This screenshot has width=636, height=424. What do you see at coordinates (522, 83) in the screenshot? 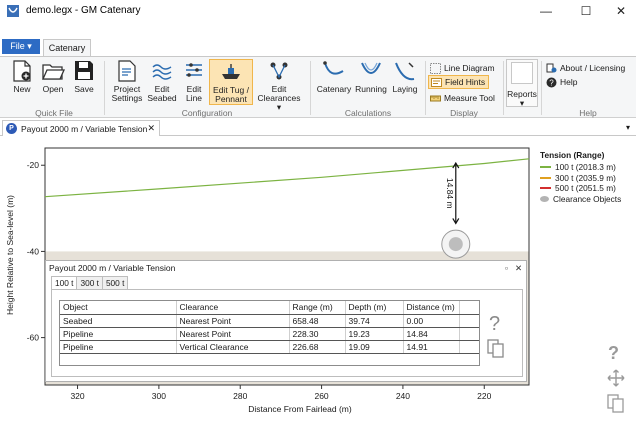
I see `reports-button: Reports ▾` at bounding box center [522, 83].